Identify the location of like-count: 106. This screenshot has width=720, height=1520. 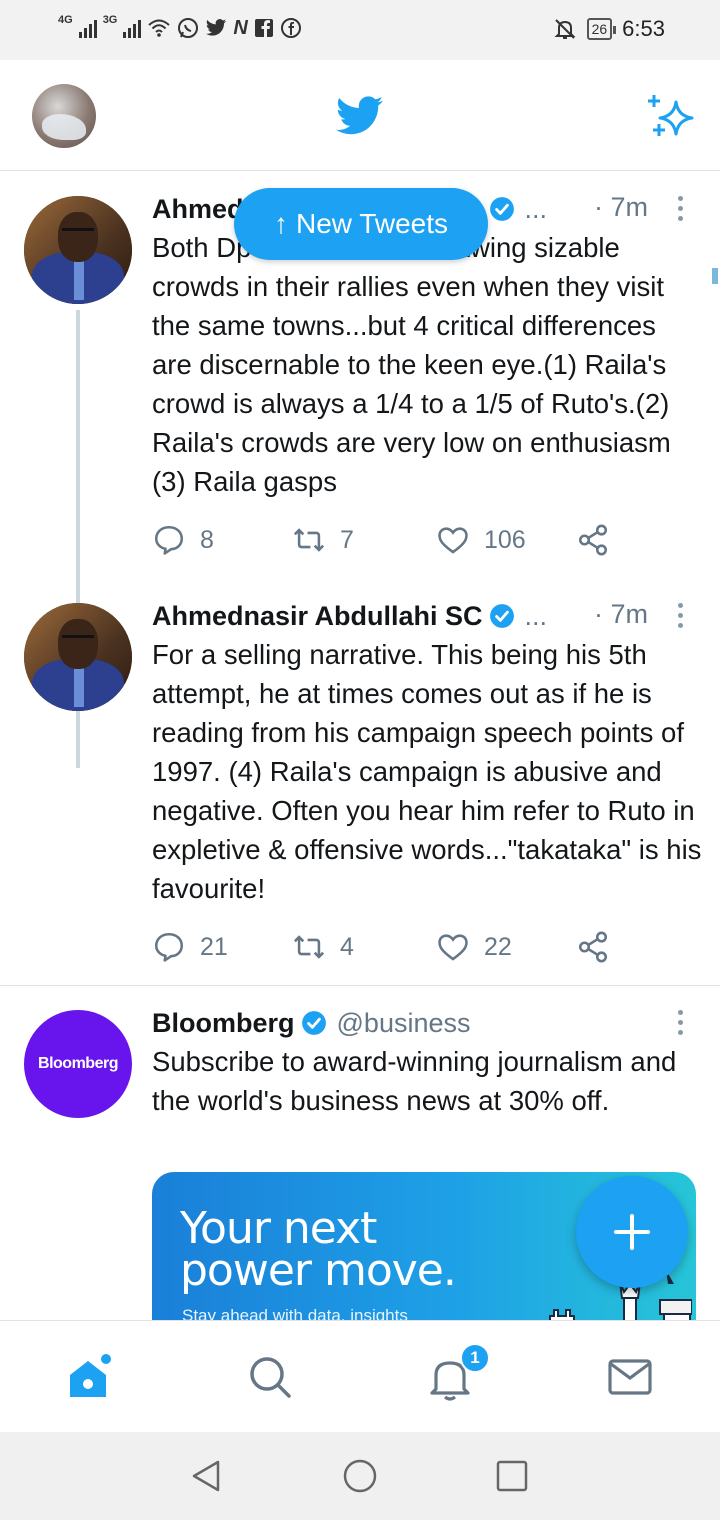
(505, 539).